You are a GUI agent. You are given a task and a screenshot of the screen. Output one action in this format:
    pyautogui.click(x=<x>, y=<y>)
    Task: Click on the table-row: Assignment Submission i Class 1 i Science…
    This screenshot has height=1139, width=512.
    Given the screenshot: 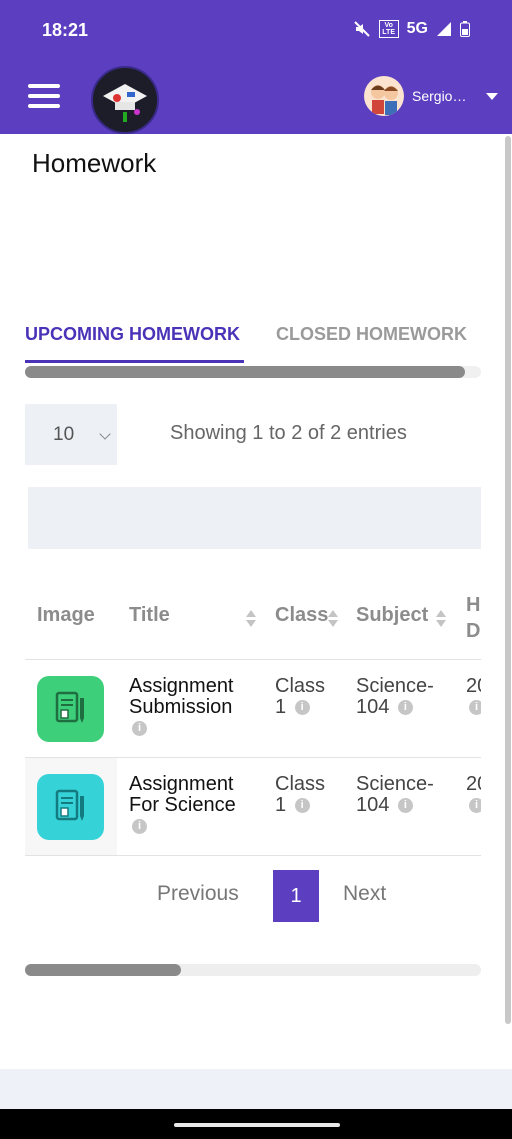 What is the action you would take?
    pyautogui.click(x=253, y=709)
    